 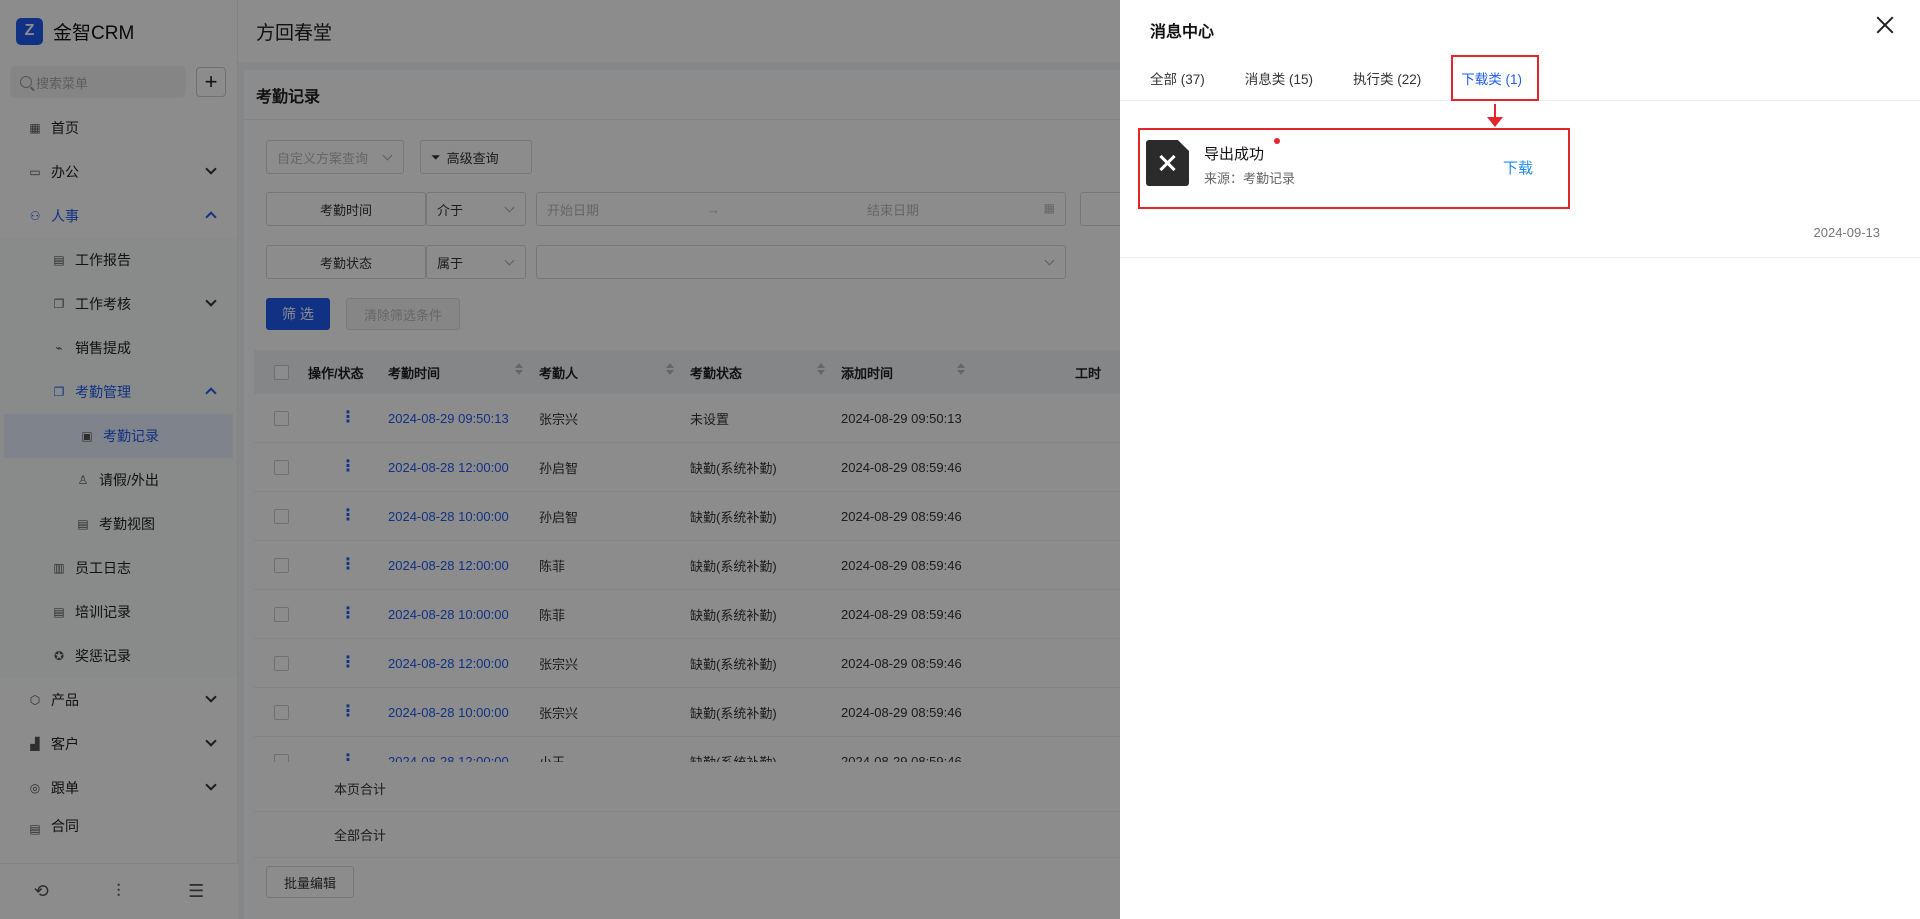 What do you see at coordinates (1182, 32) in the screenshot?
I see `drawer-title: 消息中心` at bounding box center [1182, 32].